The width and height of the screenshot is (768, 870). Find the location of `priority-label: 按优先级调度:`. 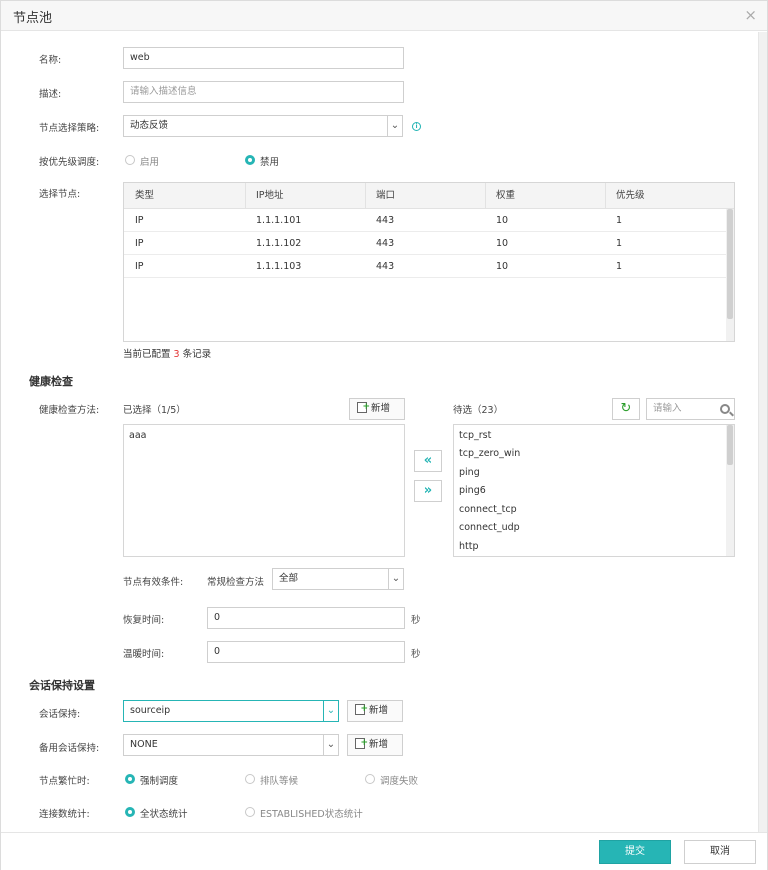

priority-label: 按优先级调度: is located at coordinates (69, 162).